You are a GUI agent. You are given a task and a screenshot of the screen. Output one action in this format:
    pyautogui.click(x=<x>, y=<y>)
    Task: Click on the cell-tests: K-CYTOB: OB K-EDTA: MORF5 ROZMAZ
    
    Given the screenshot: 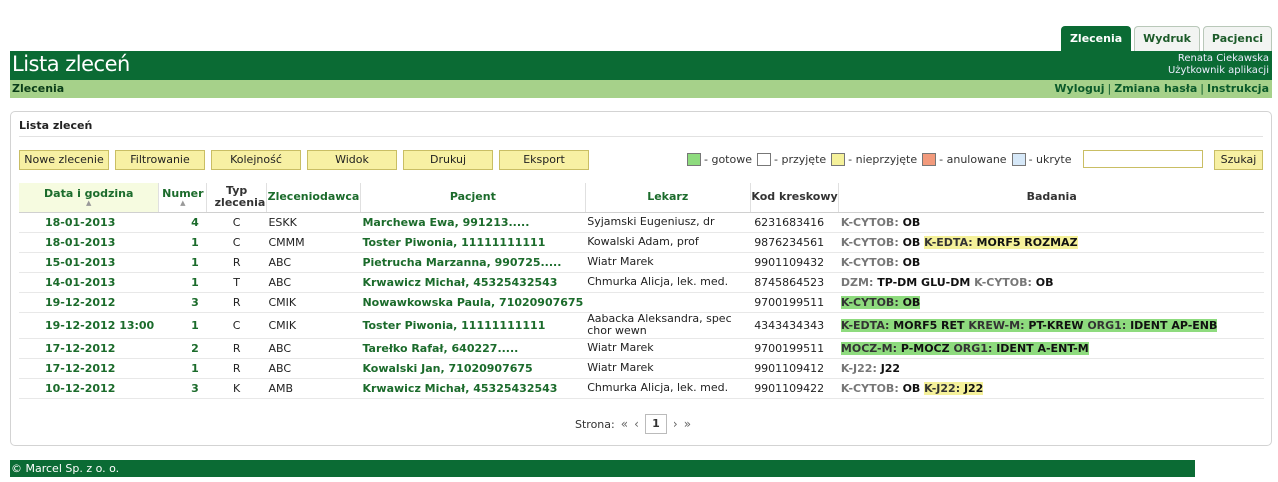 What is the action you would take?
    pyautogui.click(x=1051, y=242)
    